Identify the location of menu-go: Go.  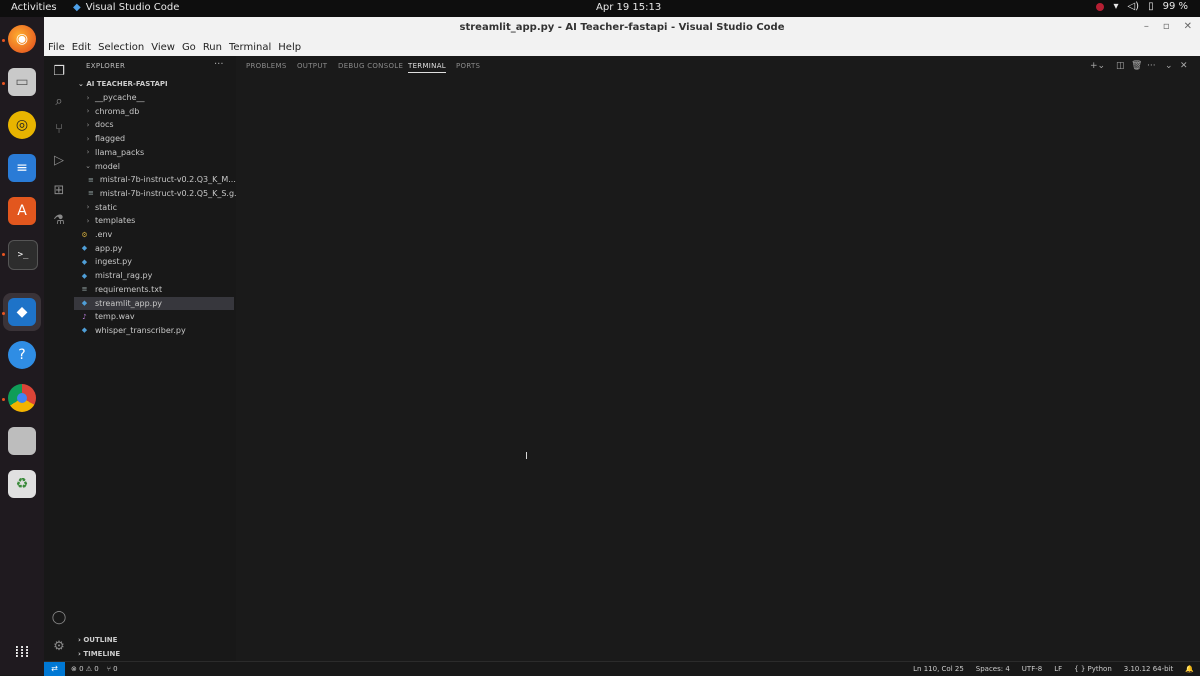
(189, 47).